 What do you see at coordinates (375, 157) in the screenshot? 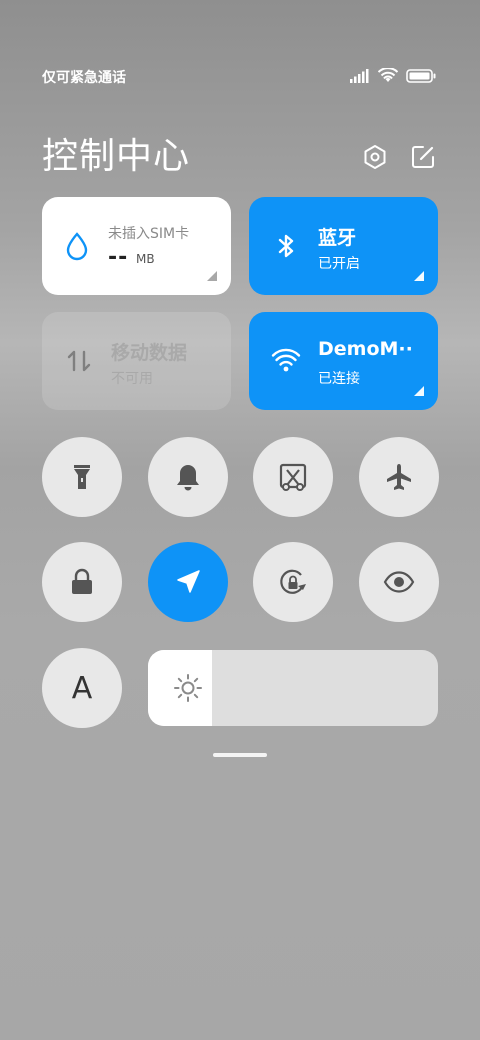
I see `settings-icon` at bounding box center [375, 157].